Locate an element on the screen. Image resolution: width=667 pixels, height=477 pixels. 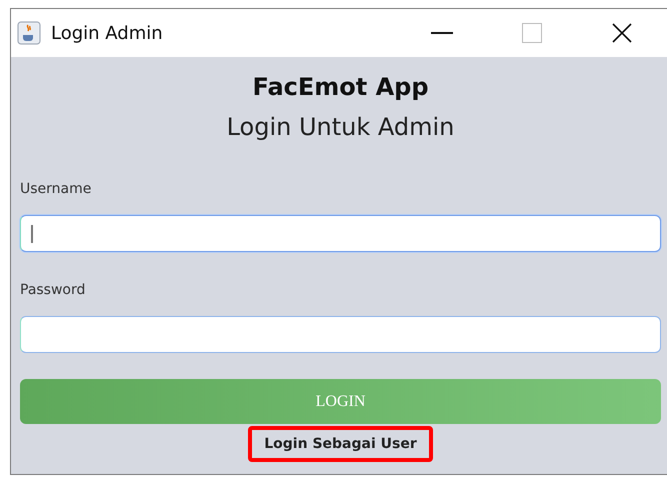
field-label: Password is located at coordinates (53, 290).